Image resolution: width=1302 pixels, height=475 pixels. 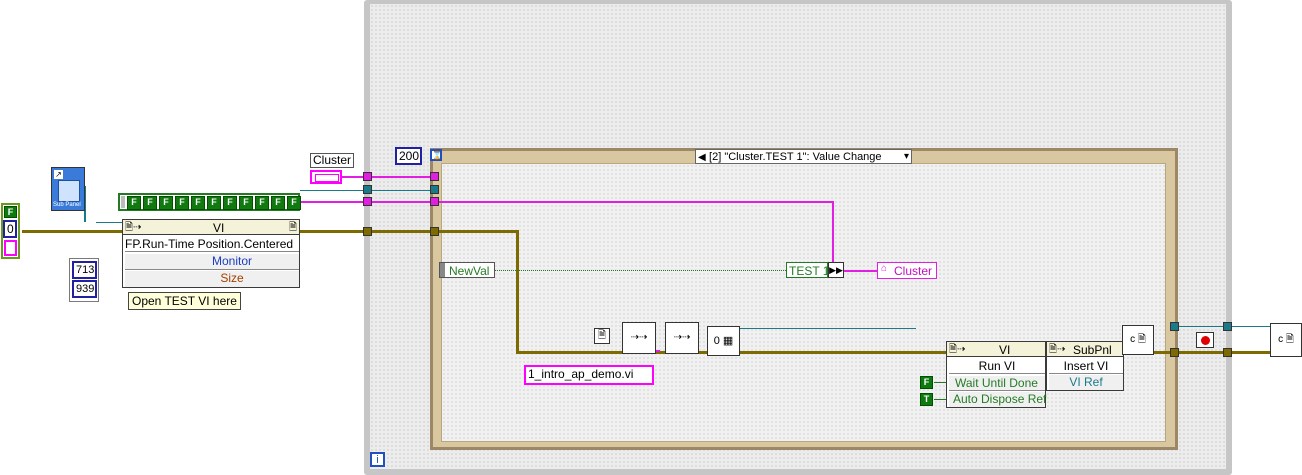 I want to click on subpanel-inner-icon, so click(x=69, y=191).